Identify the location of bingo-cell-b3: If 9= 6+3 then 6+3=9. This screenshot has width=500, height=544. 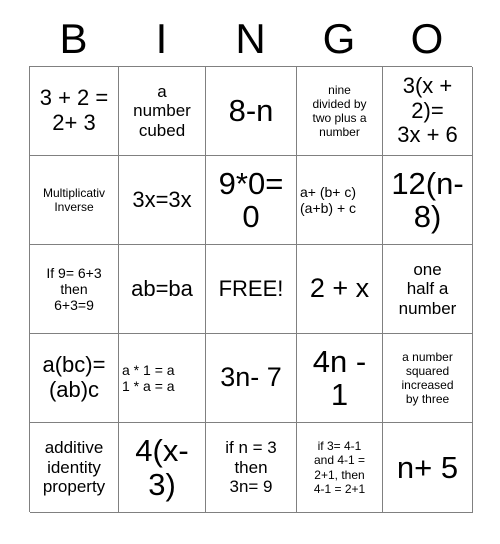
(74, 289).